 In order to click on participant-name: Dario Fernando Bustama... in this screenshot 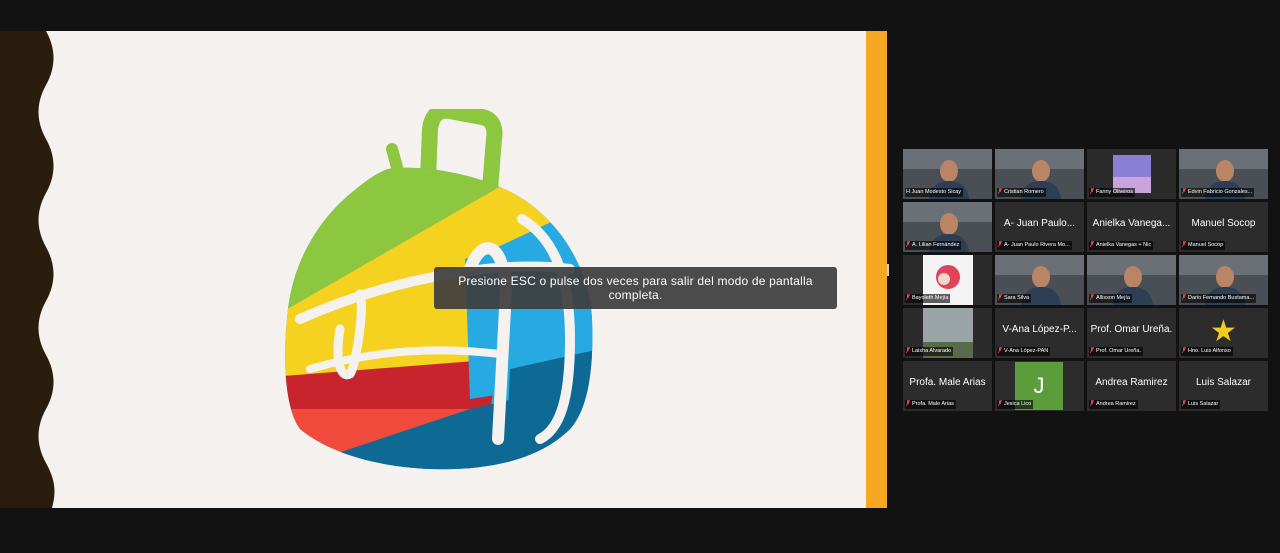, I will do `click(1221, 298)`.